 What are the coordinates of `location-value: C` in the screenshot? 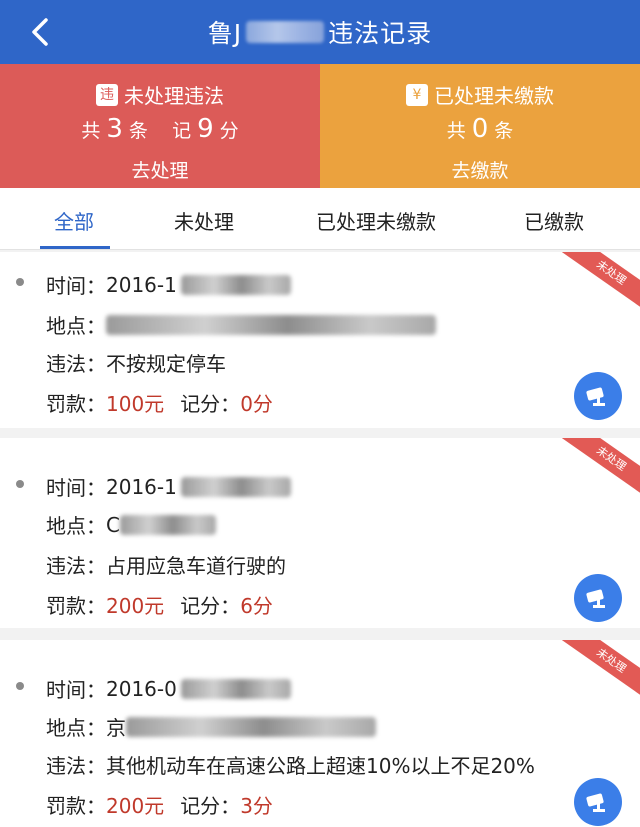 It's located at (113, 524).